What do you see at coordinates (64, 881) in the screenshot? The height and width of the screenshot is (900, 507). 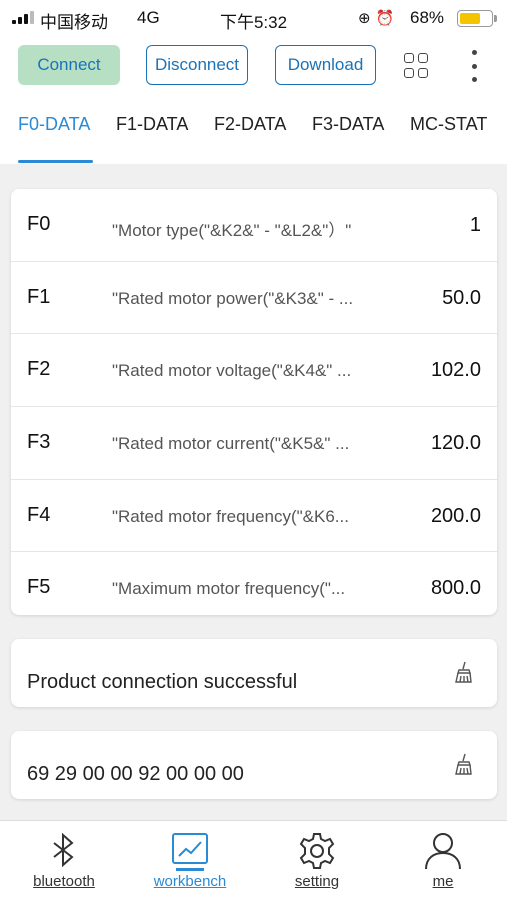 I see `nav-label: bluetooth` at bounding box center [64, 881].